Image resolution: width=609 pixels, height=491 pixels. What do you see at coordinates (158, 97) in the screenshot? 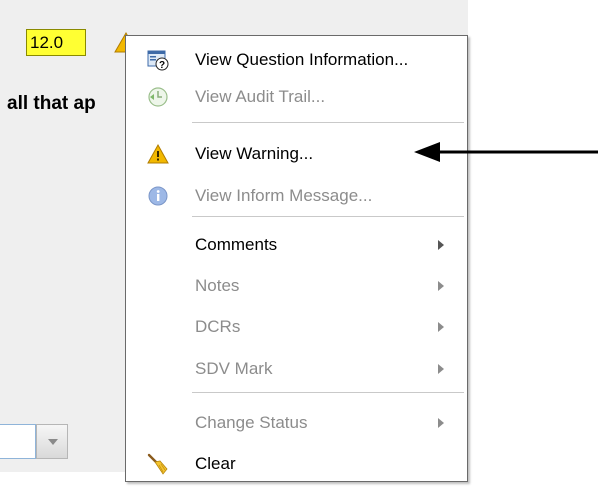
I see `audit-trail-icon` at bounding box center [158, 97].